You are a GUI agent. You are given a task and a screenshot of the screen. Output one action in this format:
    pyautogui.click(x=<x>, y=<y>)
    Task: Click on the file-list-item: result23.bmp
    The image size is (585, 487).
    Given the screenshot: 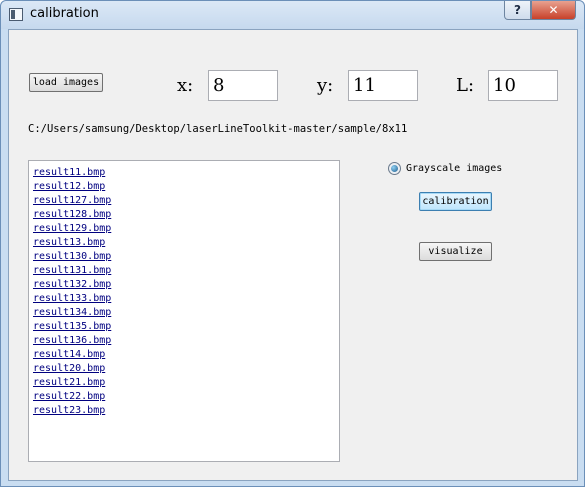 What is the action you would take?
    pyautogui.click(x=184, y=411)
    